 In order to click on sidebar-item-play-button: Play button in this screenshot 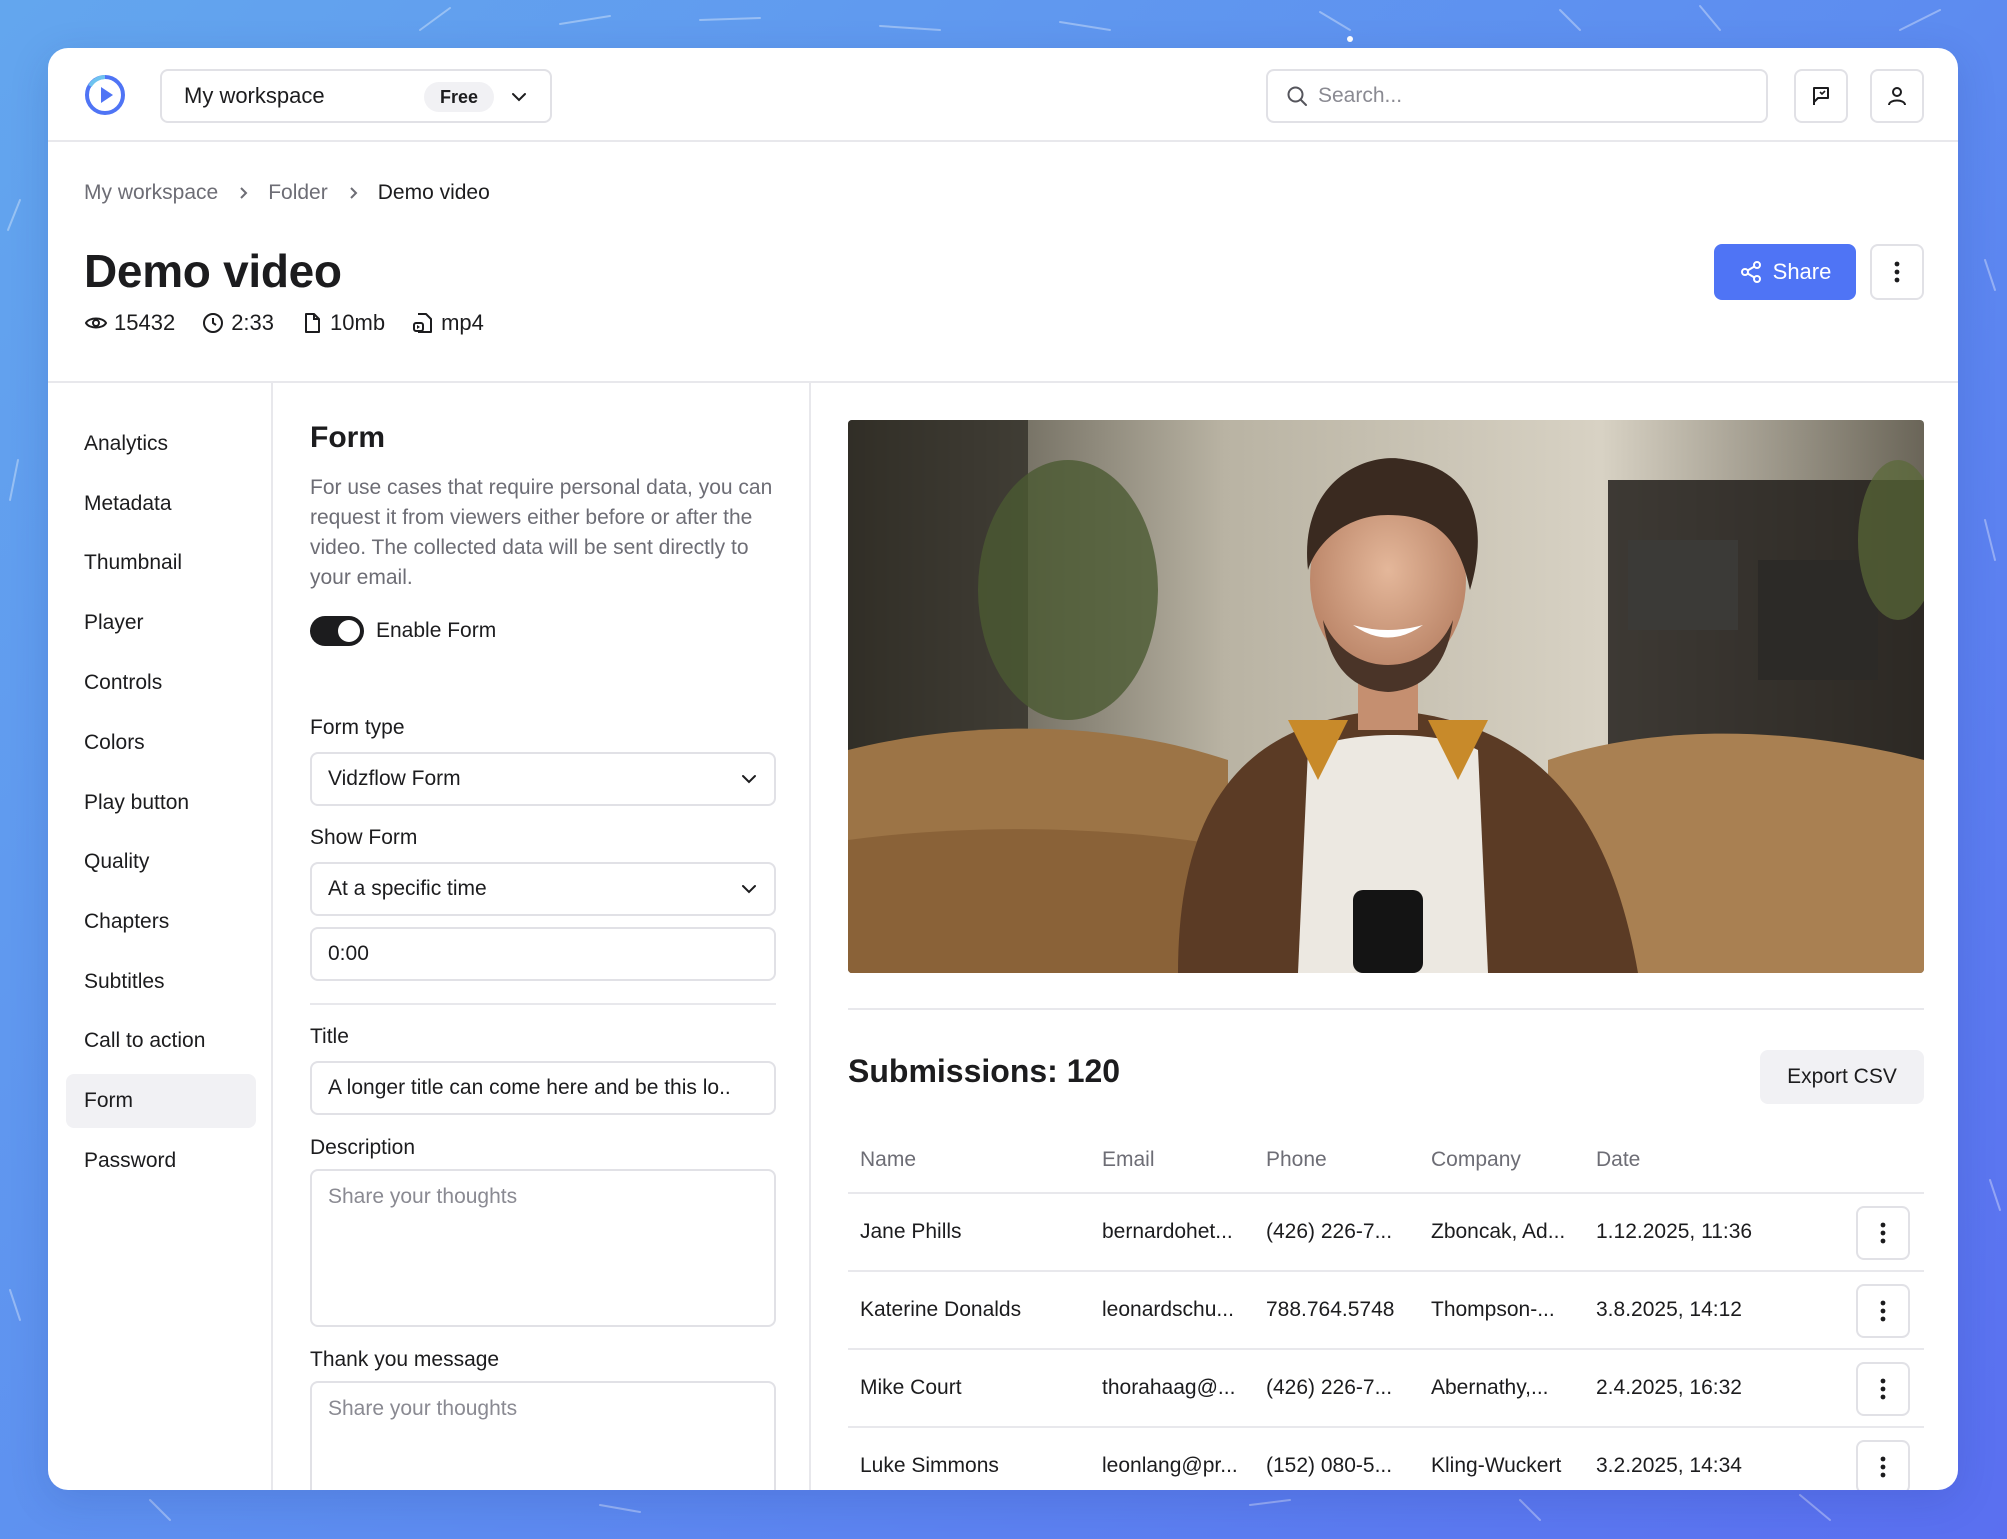, I will do `click(161, 803)`.